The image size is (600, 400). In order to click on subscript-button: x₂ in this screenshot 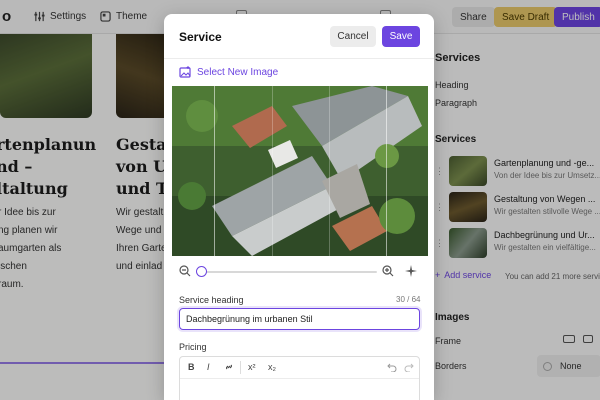, I will do `click(272, 367)`.